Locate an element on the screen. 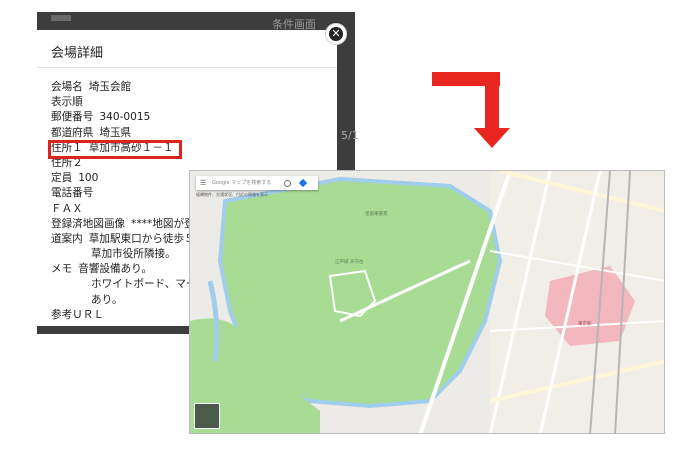 This screenshot has height=450, width=676. arrow-down-icon is located at coordinates (492, 138).